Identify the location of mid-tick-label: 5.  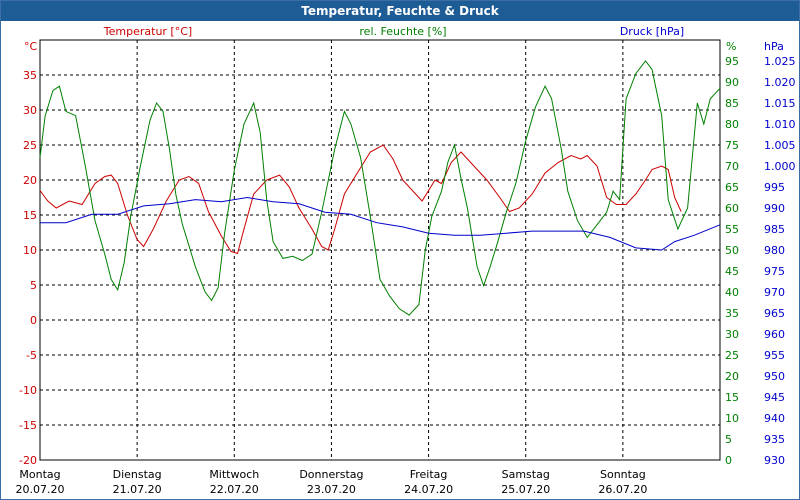
(728, 439).